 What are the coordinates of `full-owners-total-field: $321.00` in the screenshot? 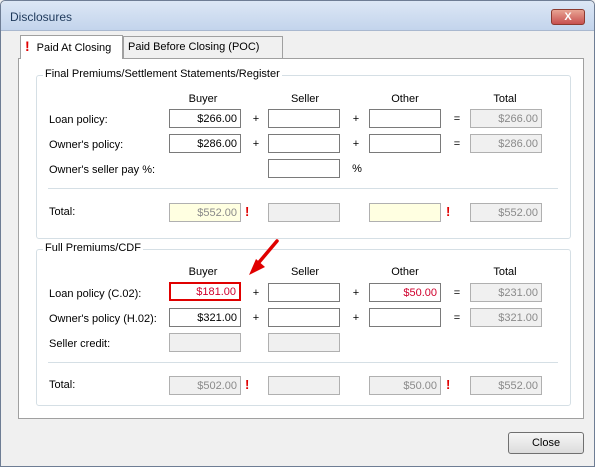 It's located at (506, 317).